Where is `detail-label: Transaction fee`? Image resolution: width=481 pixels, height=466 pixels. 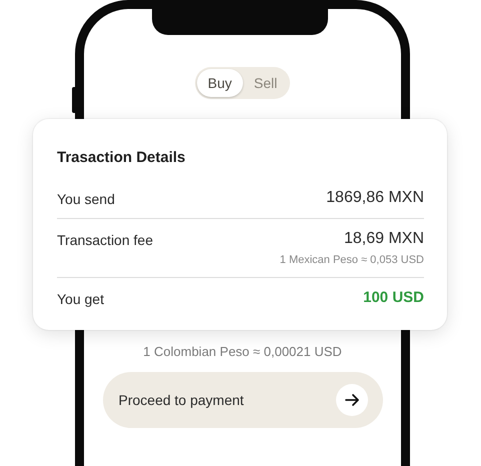
detail-label: Transaction fee is located at coordinates (105, 239).